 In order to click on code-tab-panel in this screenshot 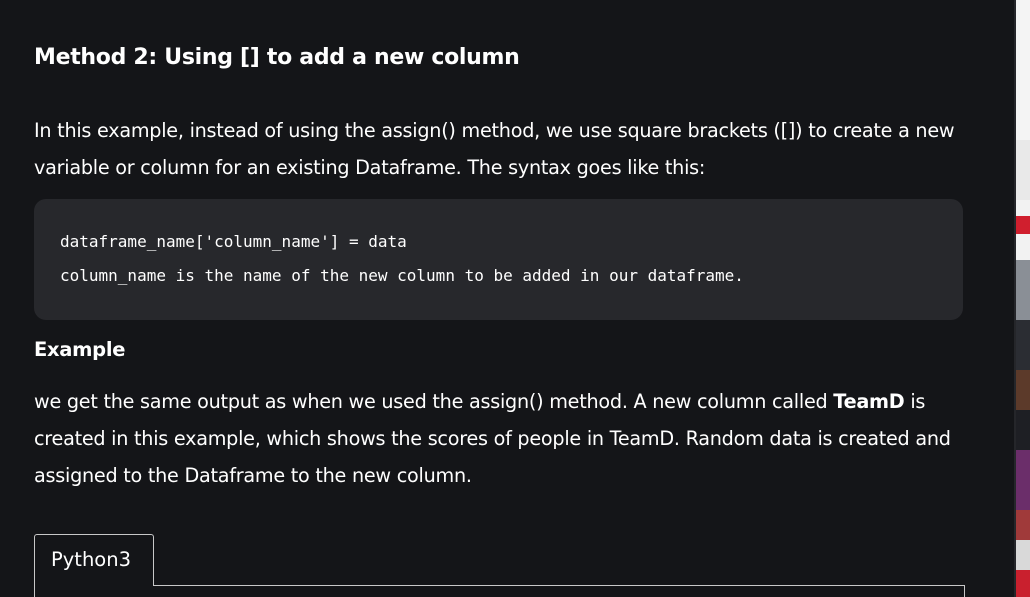, I will do `click(499, 591)`.